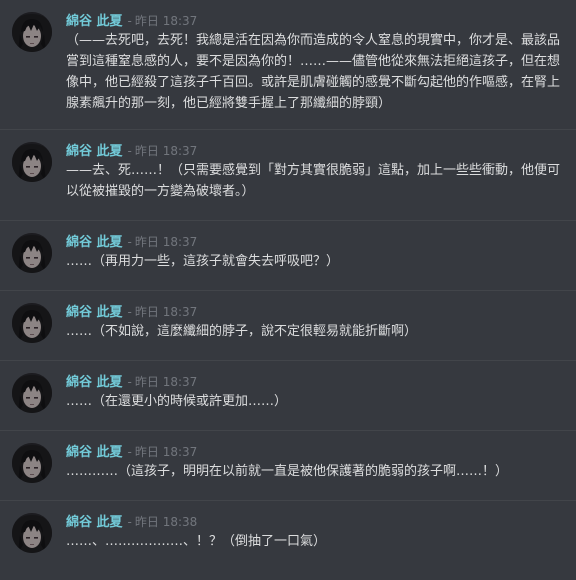 This screenshot has width=576, height=580. Describe the element at coordinates (242, 331) in the screenshot. I see `message-text: ……（不如說，這麼纖細的脖子，說不定很輕易就能折斷啊）` at that location.